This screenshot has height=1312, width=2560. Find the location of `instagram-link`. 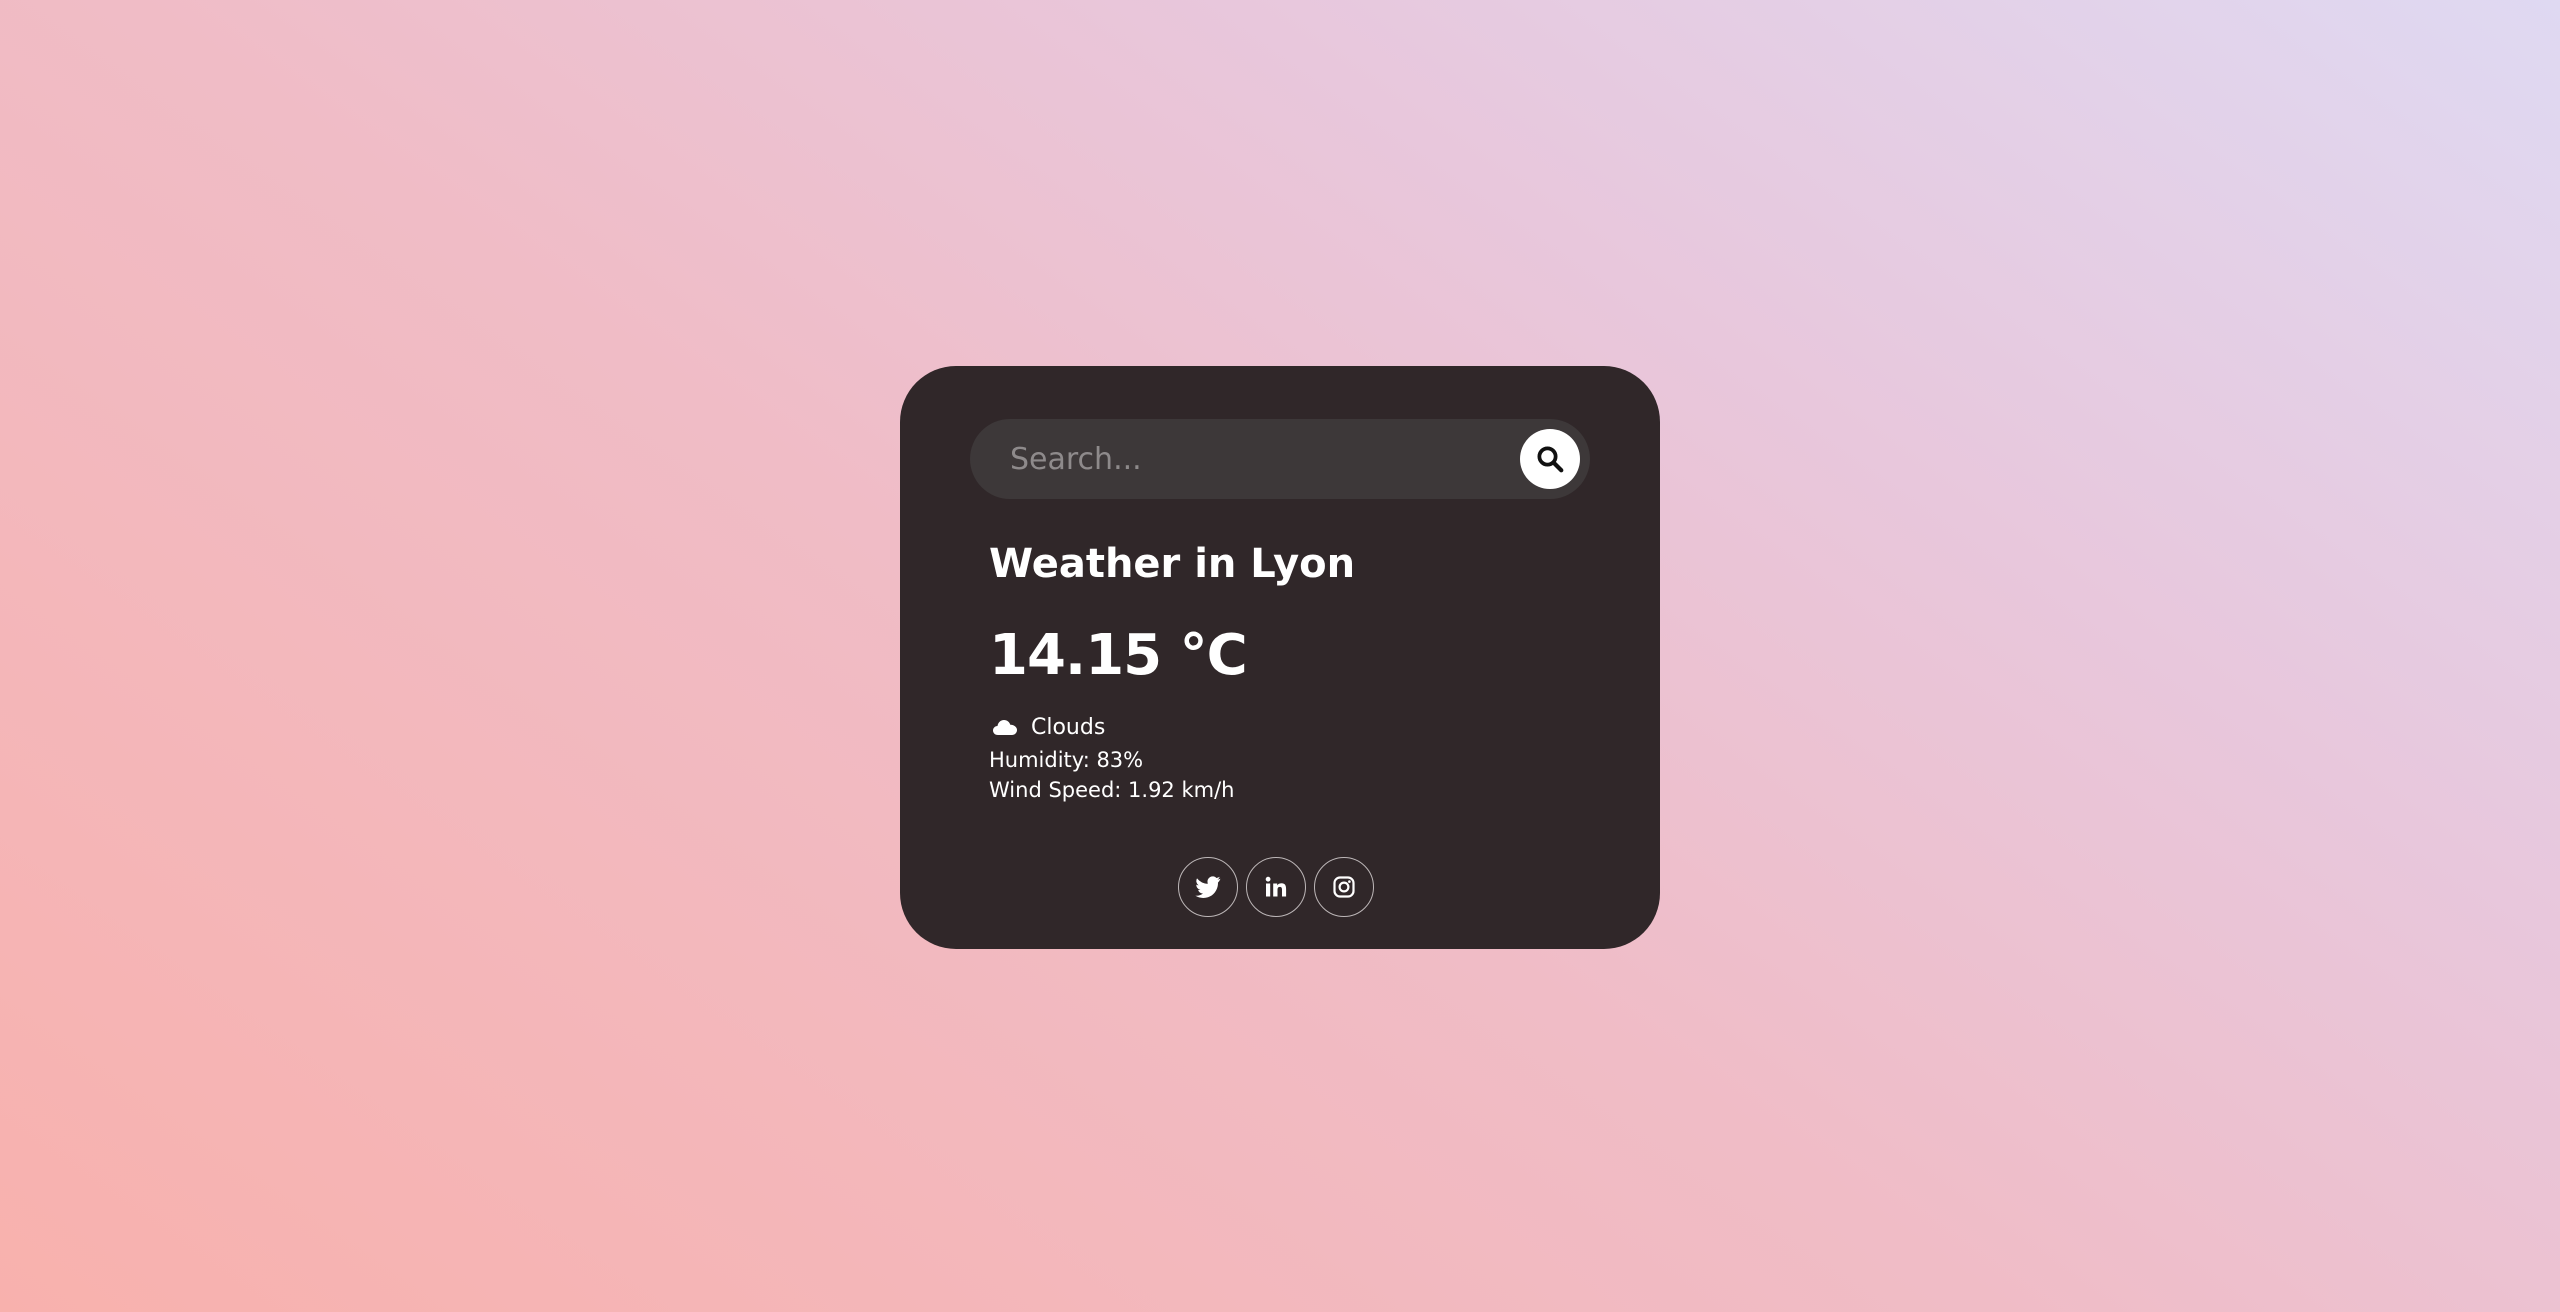

instagram-link is located at coordinates (1344, 887).